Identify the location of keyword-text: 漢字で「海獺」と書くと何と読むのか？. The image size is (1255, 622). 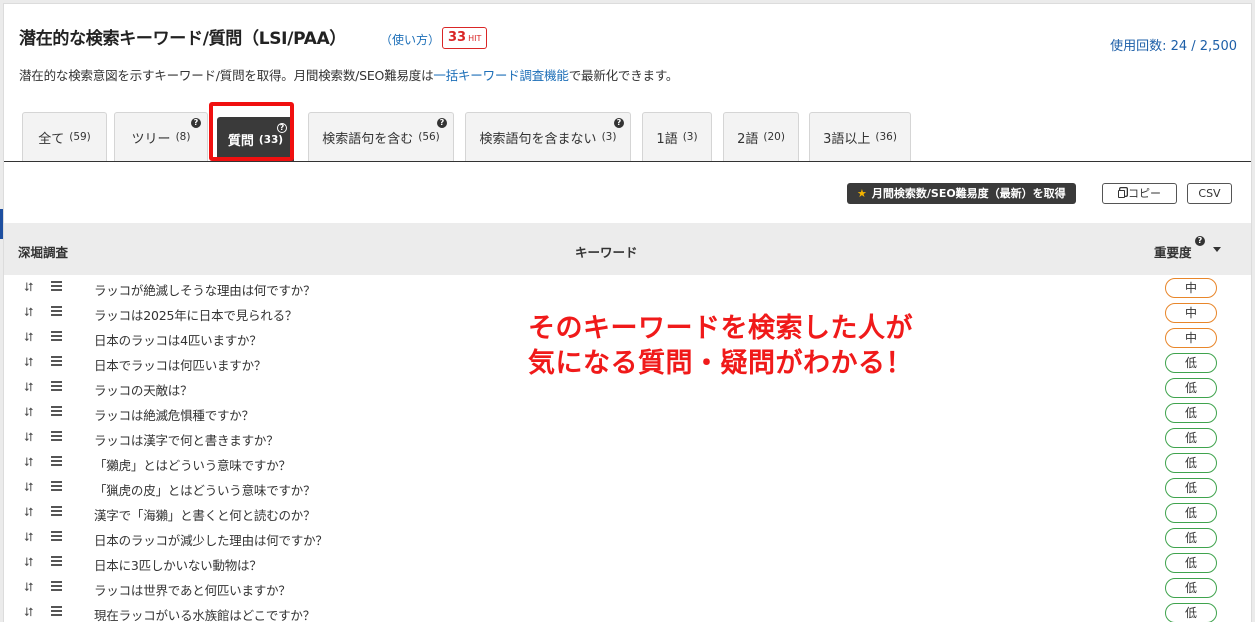
(205, 514).